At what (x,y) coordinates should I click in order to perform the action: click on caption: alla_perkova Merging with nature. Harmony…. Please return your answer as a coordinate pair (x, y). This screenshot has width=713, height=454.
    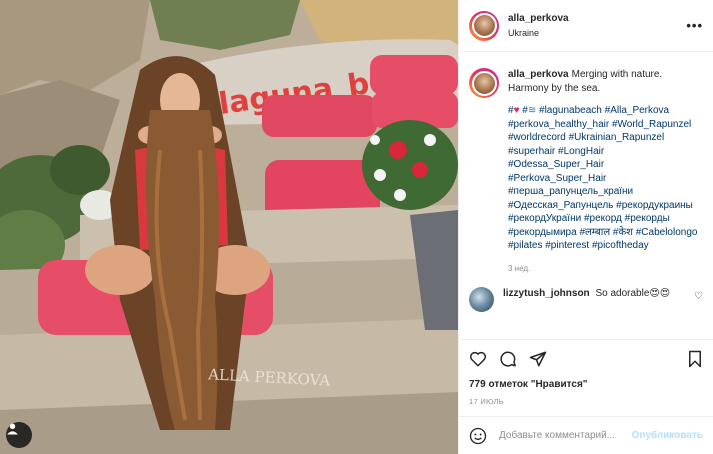
    Looking at the image, I should click on (586, 171).